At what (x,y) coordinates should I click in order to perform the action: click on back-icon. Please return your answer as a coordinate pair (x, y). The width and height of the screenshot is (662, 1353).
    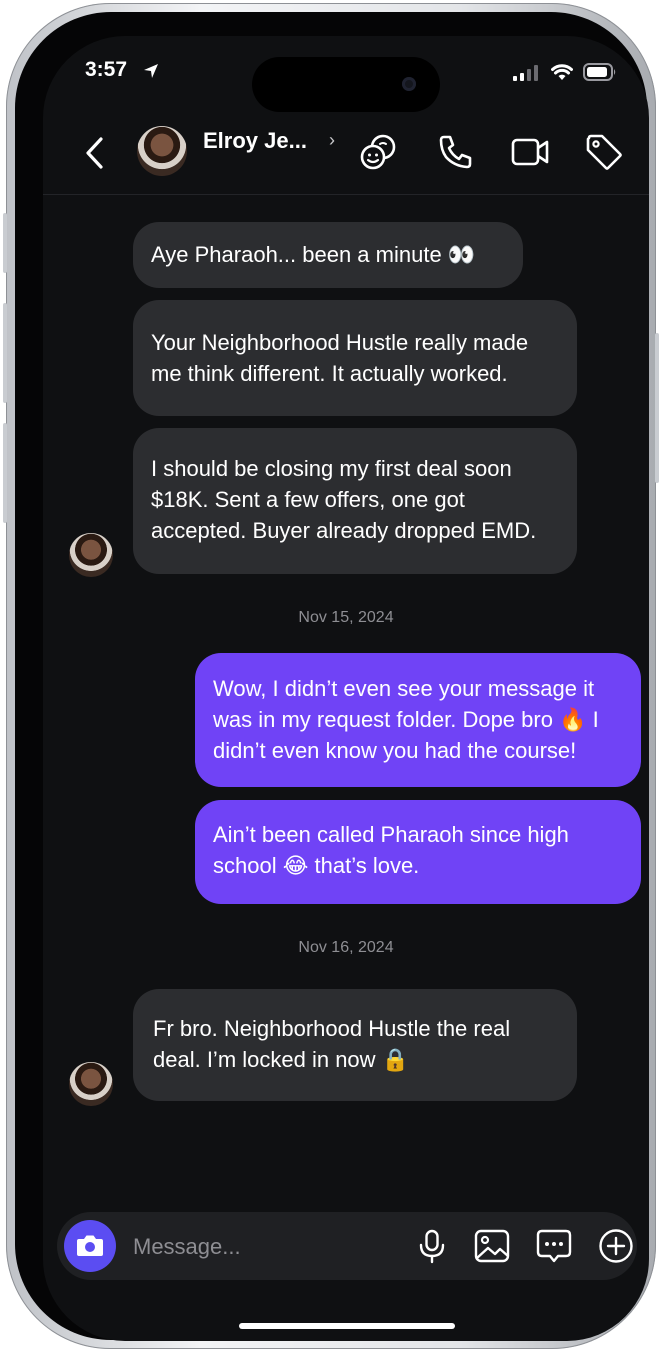
    Looking at the image, I should click on (95, 153).